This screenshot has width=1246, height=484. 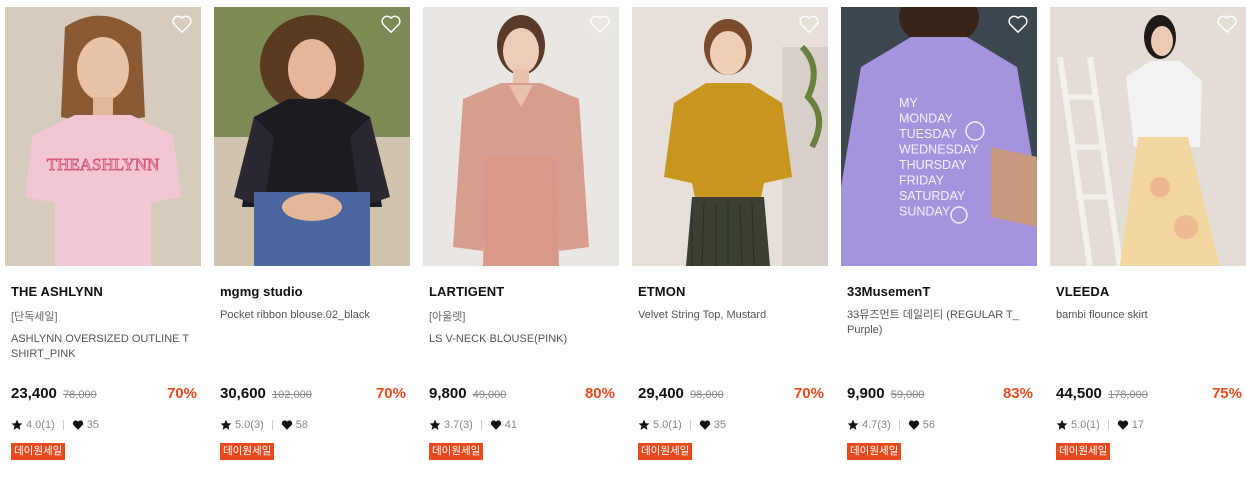 What do you see at coordinates (928, 425) in the screenshot?
I see `likes-count: 56` at bounding box center [928, 425].